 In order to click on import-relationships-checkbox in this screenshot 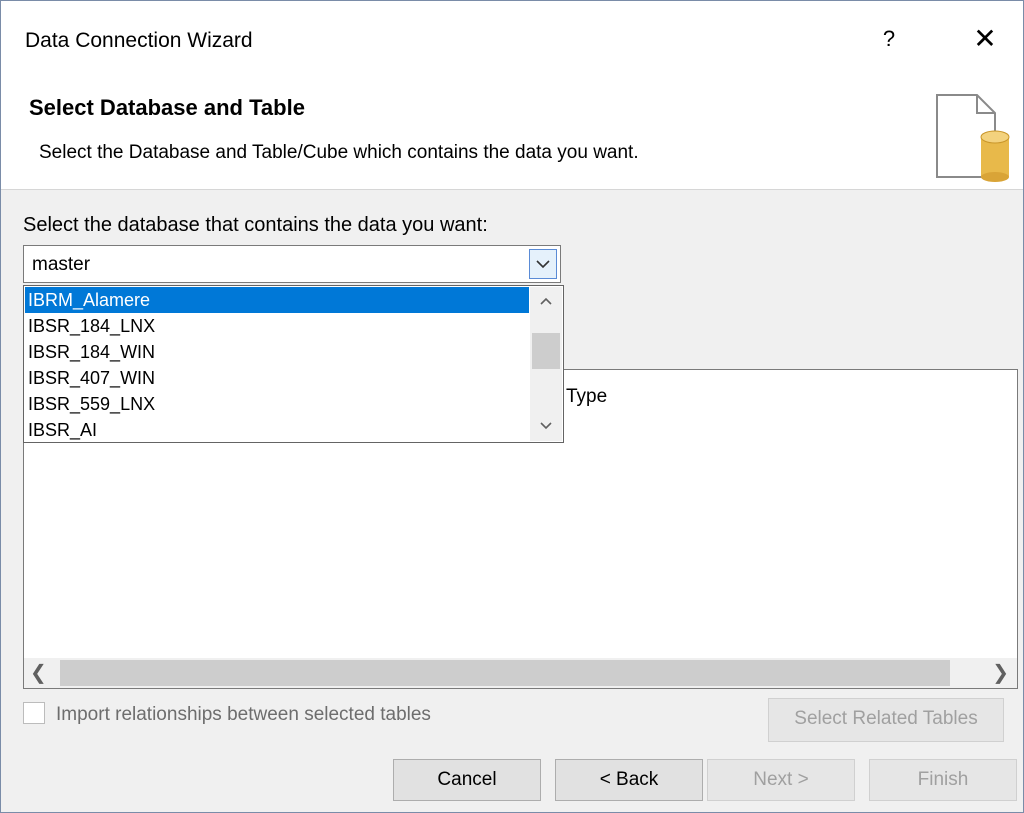, I will do `click(34, 713)`.